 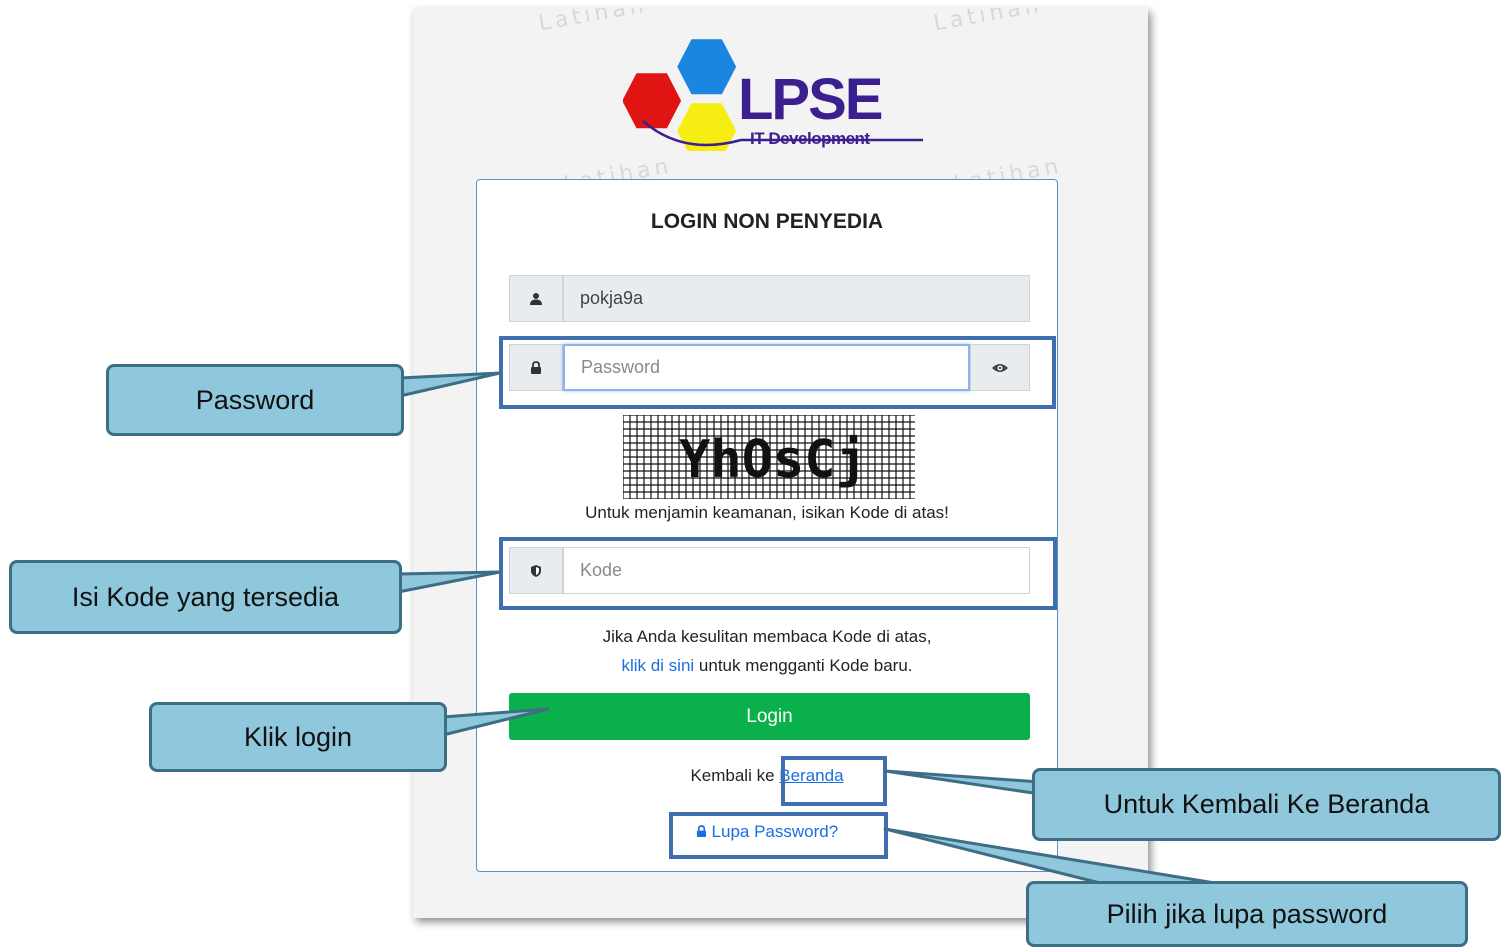 I want to click on callout-code: Isi Kode yang tersedia, so click(x=205, y=597).